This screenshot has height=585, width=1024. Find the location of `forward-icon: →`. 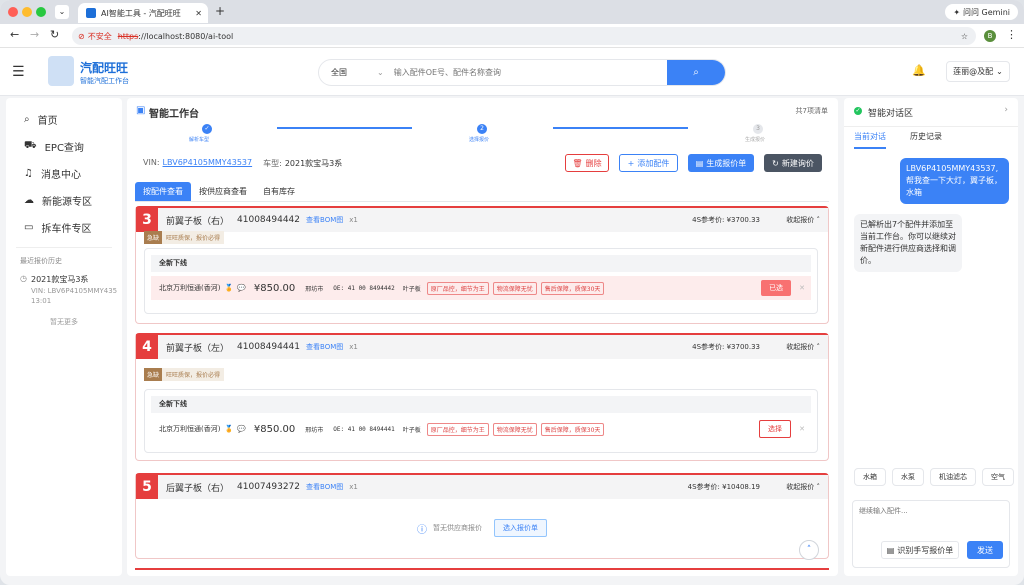

forward-icon: → is located at coordinates (34, 34).